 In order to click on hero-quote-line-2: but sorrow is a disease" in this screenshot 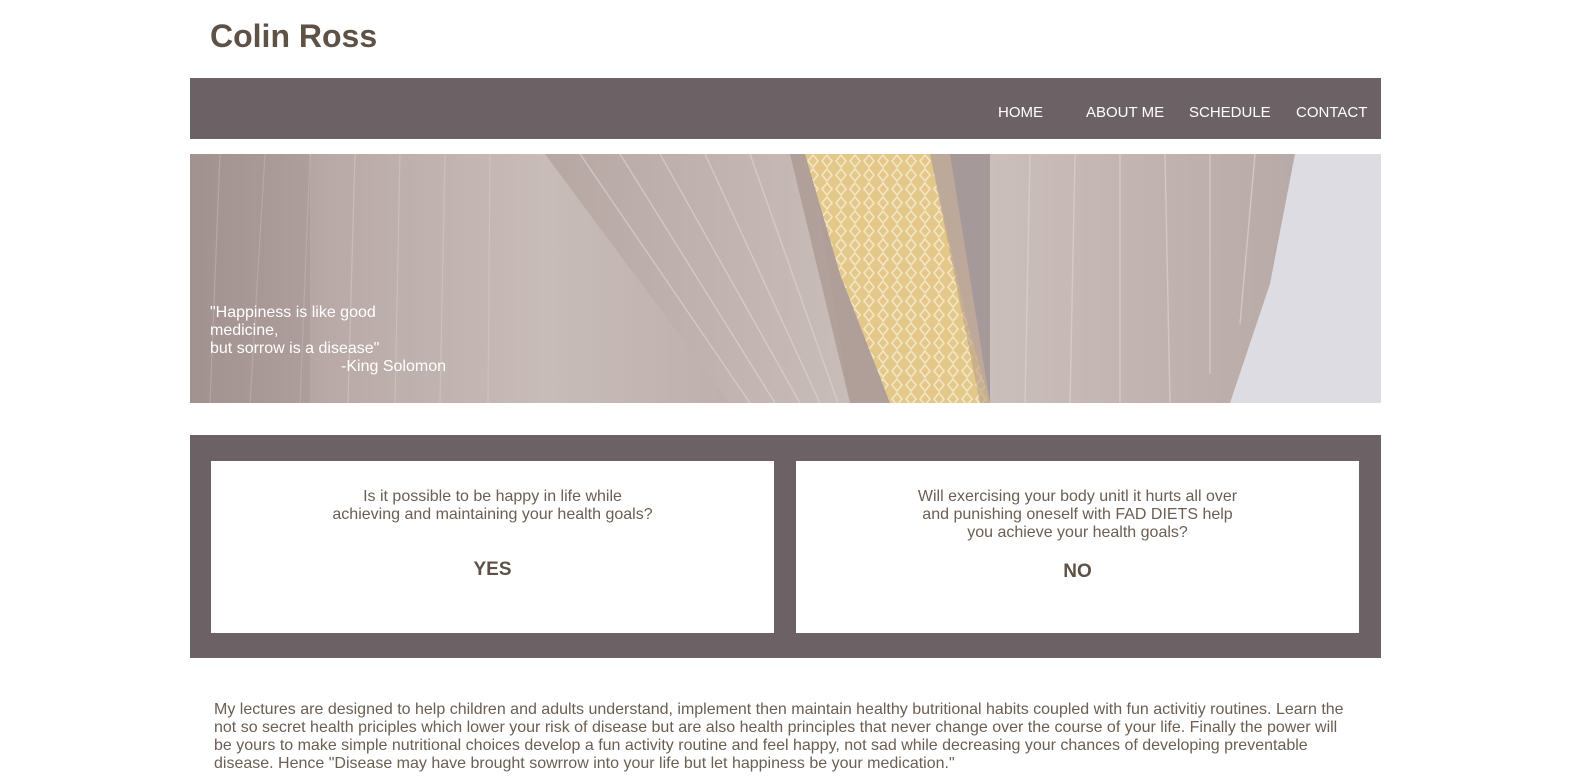, I will do `click(295, 348)`.